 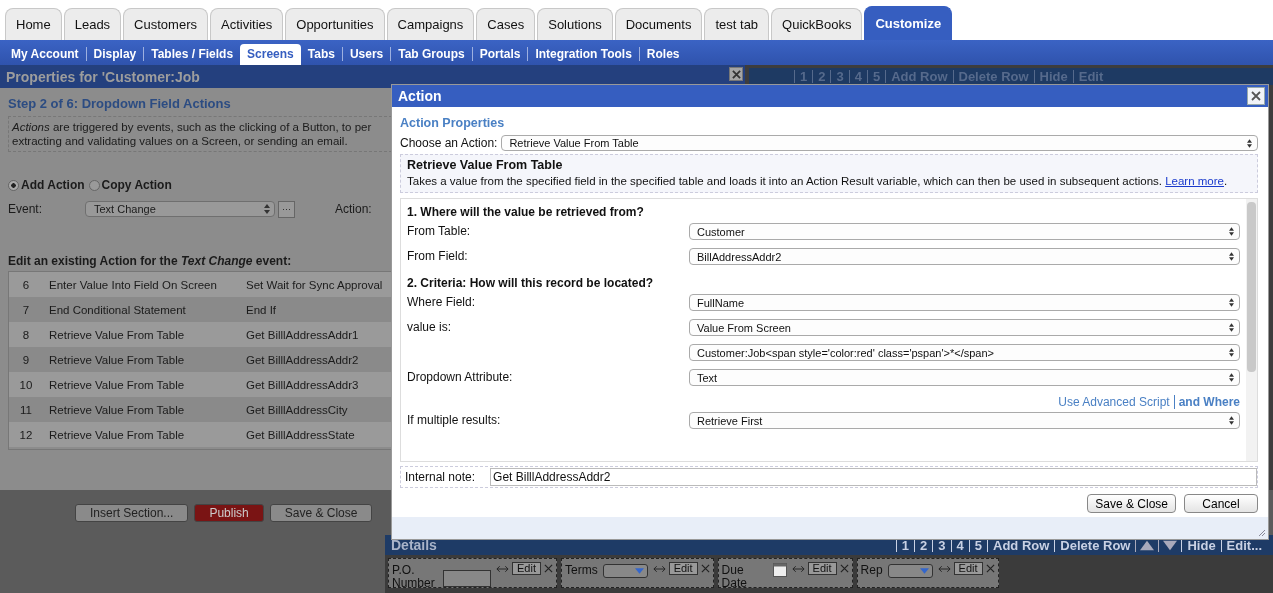 What do you see at coordinates (964, 377) in the screenshot?
I see `dropdown: Text` at bounding box center [964, 377].